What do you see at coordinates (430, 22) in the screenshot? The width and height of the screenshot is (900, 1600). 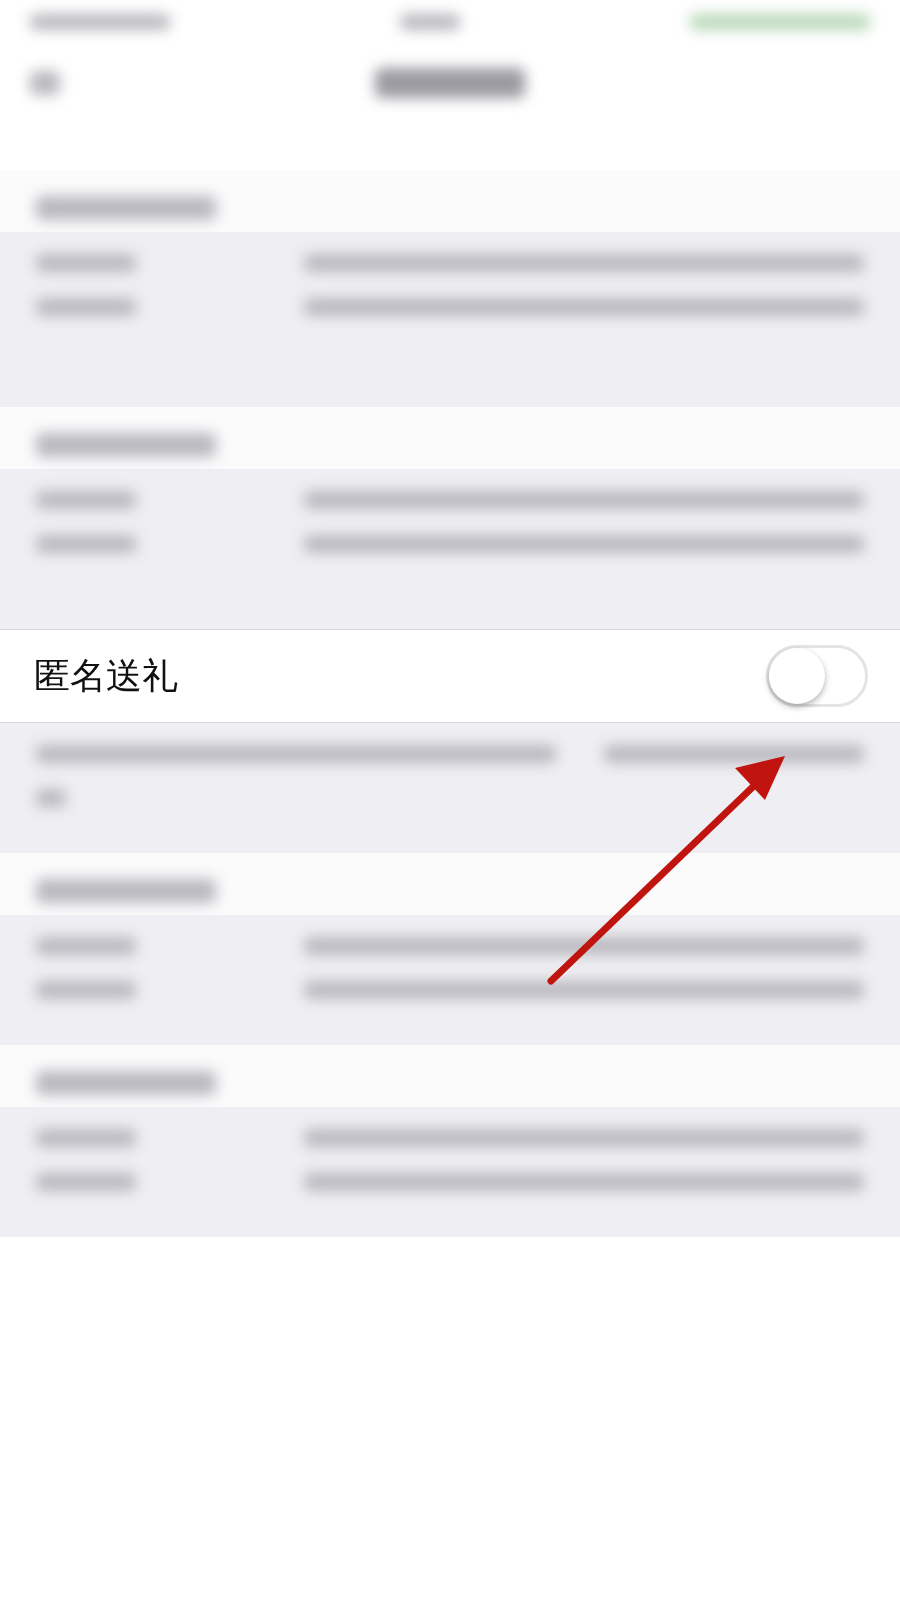 I see `blurred-status-text` at bounding box center [430, 22].